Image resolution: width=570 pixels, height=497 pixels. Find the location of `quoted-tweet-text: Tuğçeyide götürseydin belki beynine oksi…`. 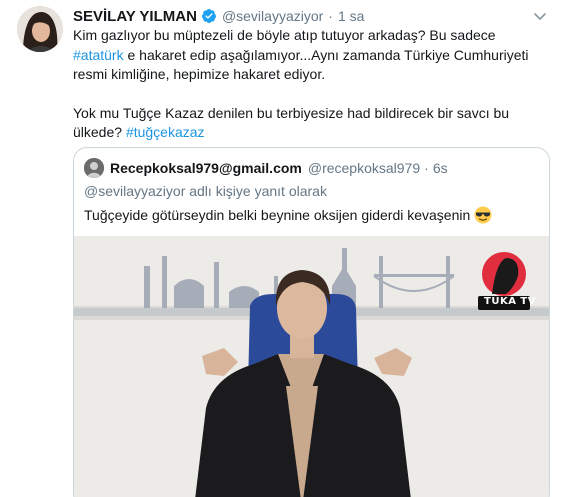

quoted-tweet-text: Tuğçeyide götürseydin belki beynine oksi… is located at coordinates (288, 215).